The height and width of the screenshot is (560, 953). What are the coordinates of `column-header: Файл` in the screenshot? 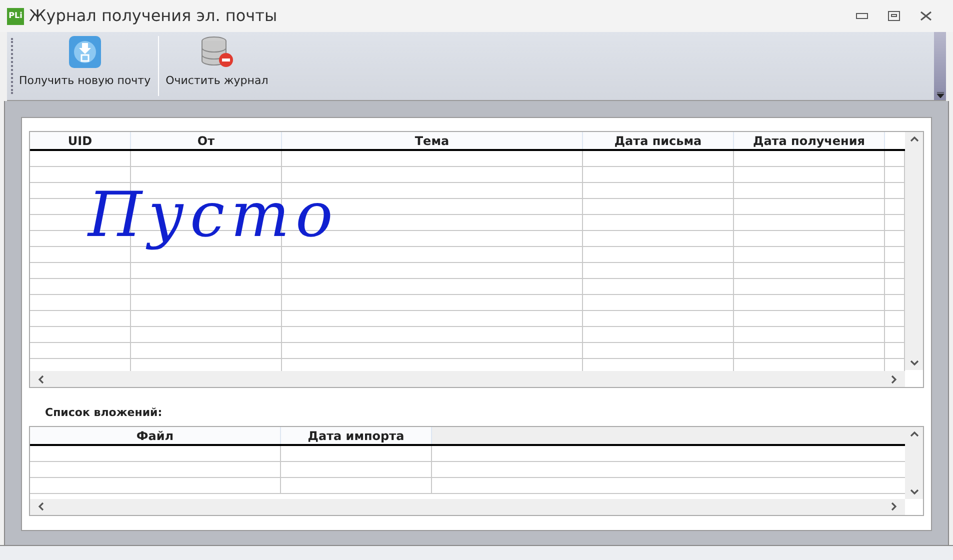 It's located at (155, 435).